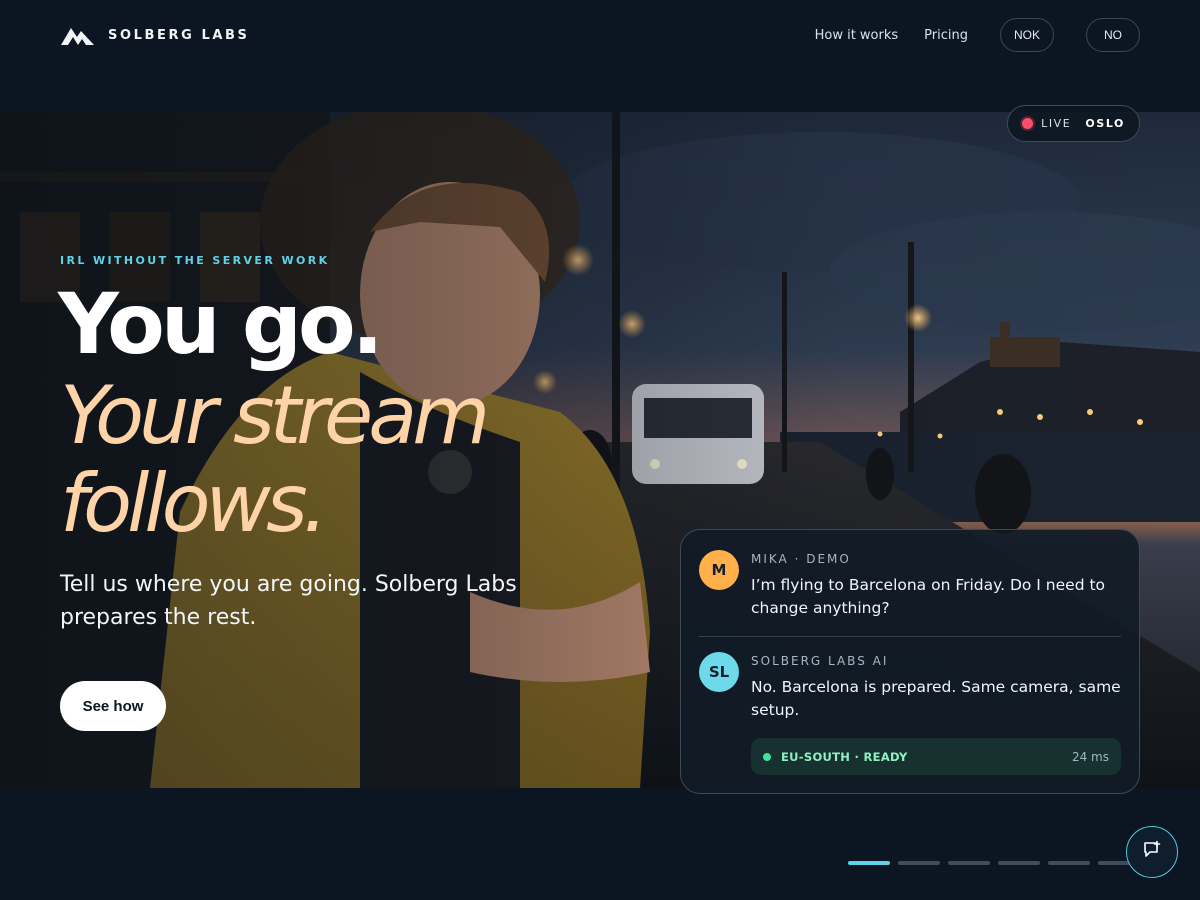  I want to click on brand: SOLBERG LABS, so click(155, 35).